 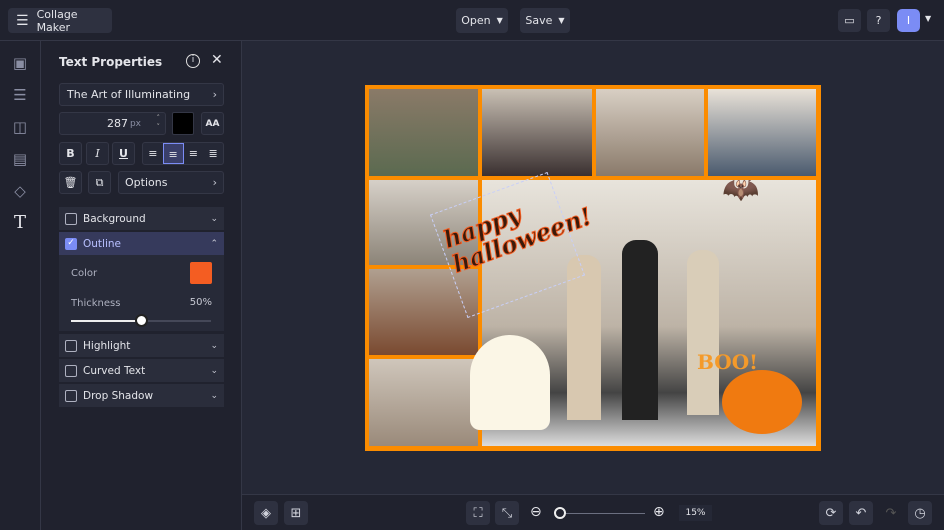 I want to click on zoom-out-icon: ⊖, so click(x=536, y=512).